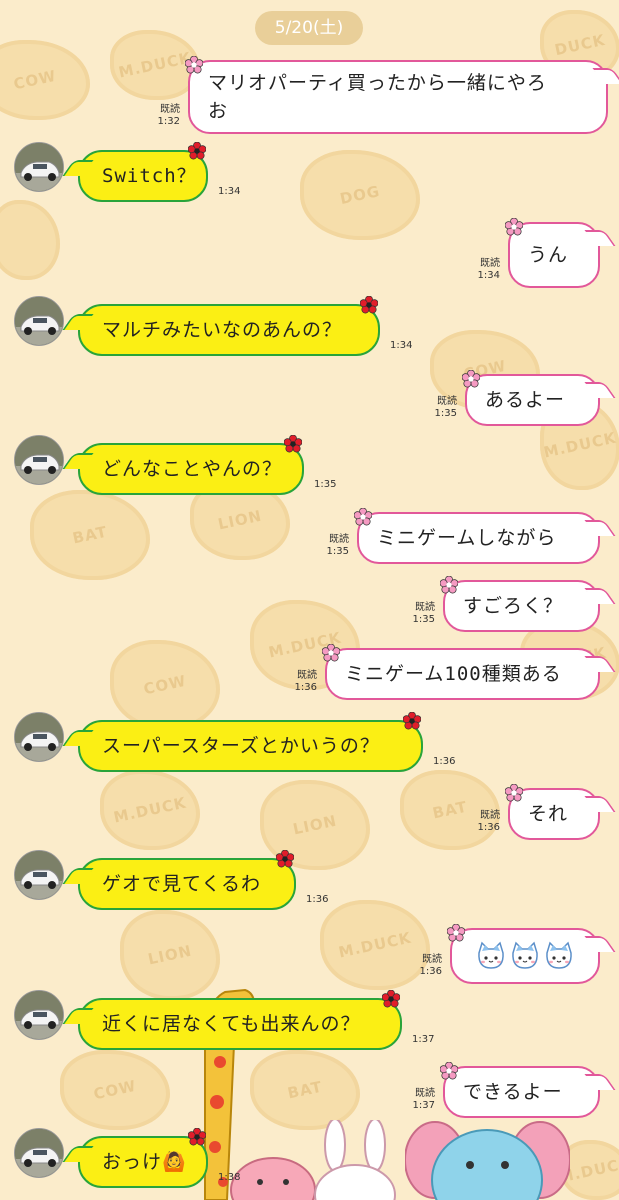 The height and width of the screenshot is (1200, 619). I want to click on received-message-bubble: どんなことやんの？, so click(191, 469).